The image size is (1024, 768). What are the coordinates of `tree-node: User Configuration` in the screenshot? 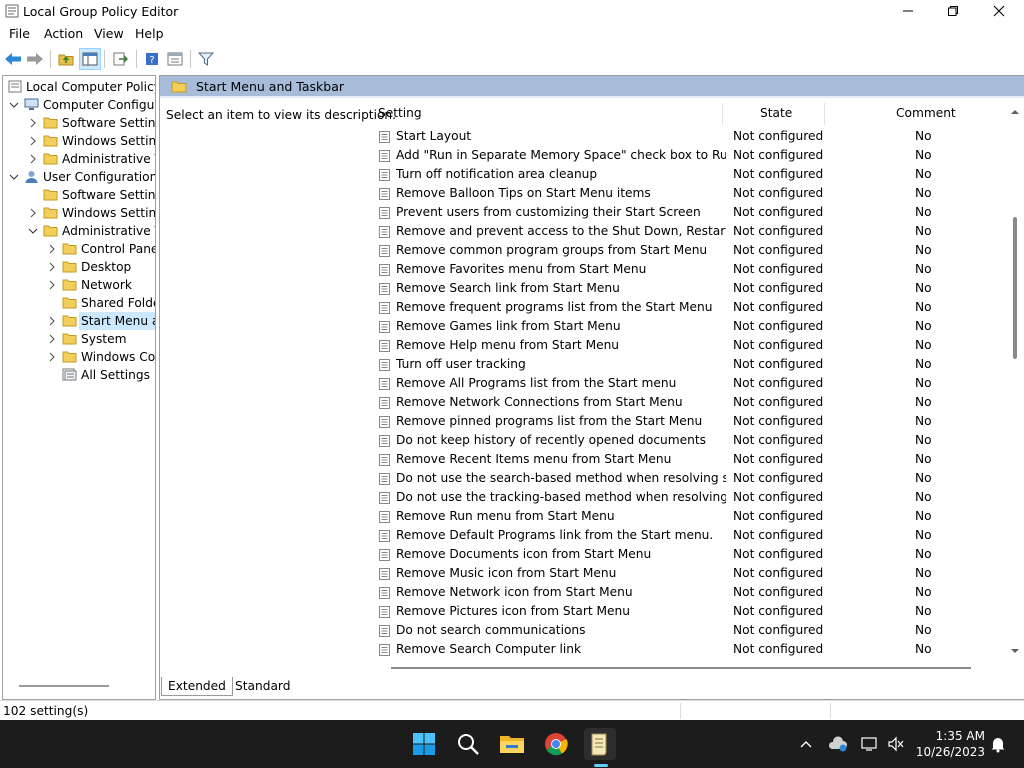 It's located at (79, 177).